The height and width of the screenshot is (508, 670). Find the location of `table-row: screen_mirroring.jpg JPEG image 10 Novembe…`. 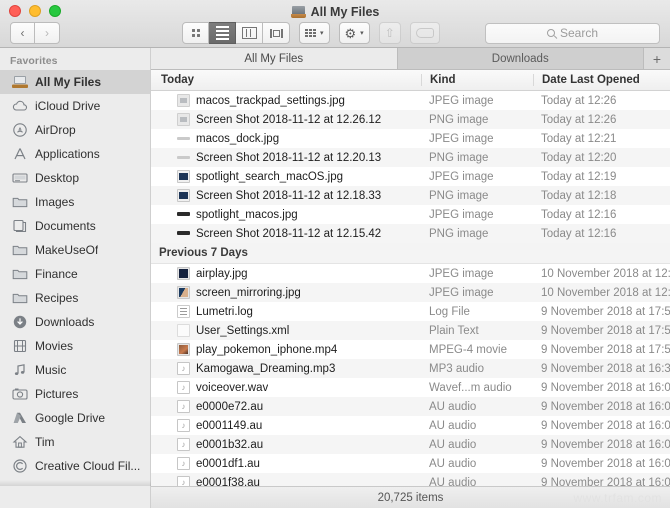

table-row: screen_mirroring.jpg JPEG image 10 Novembe… is located at coordinates (410, 292).